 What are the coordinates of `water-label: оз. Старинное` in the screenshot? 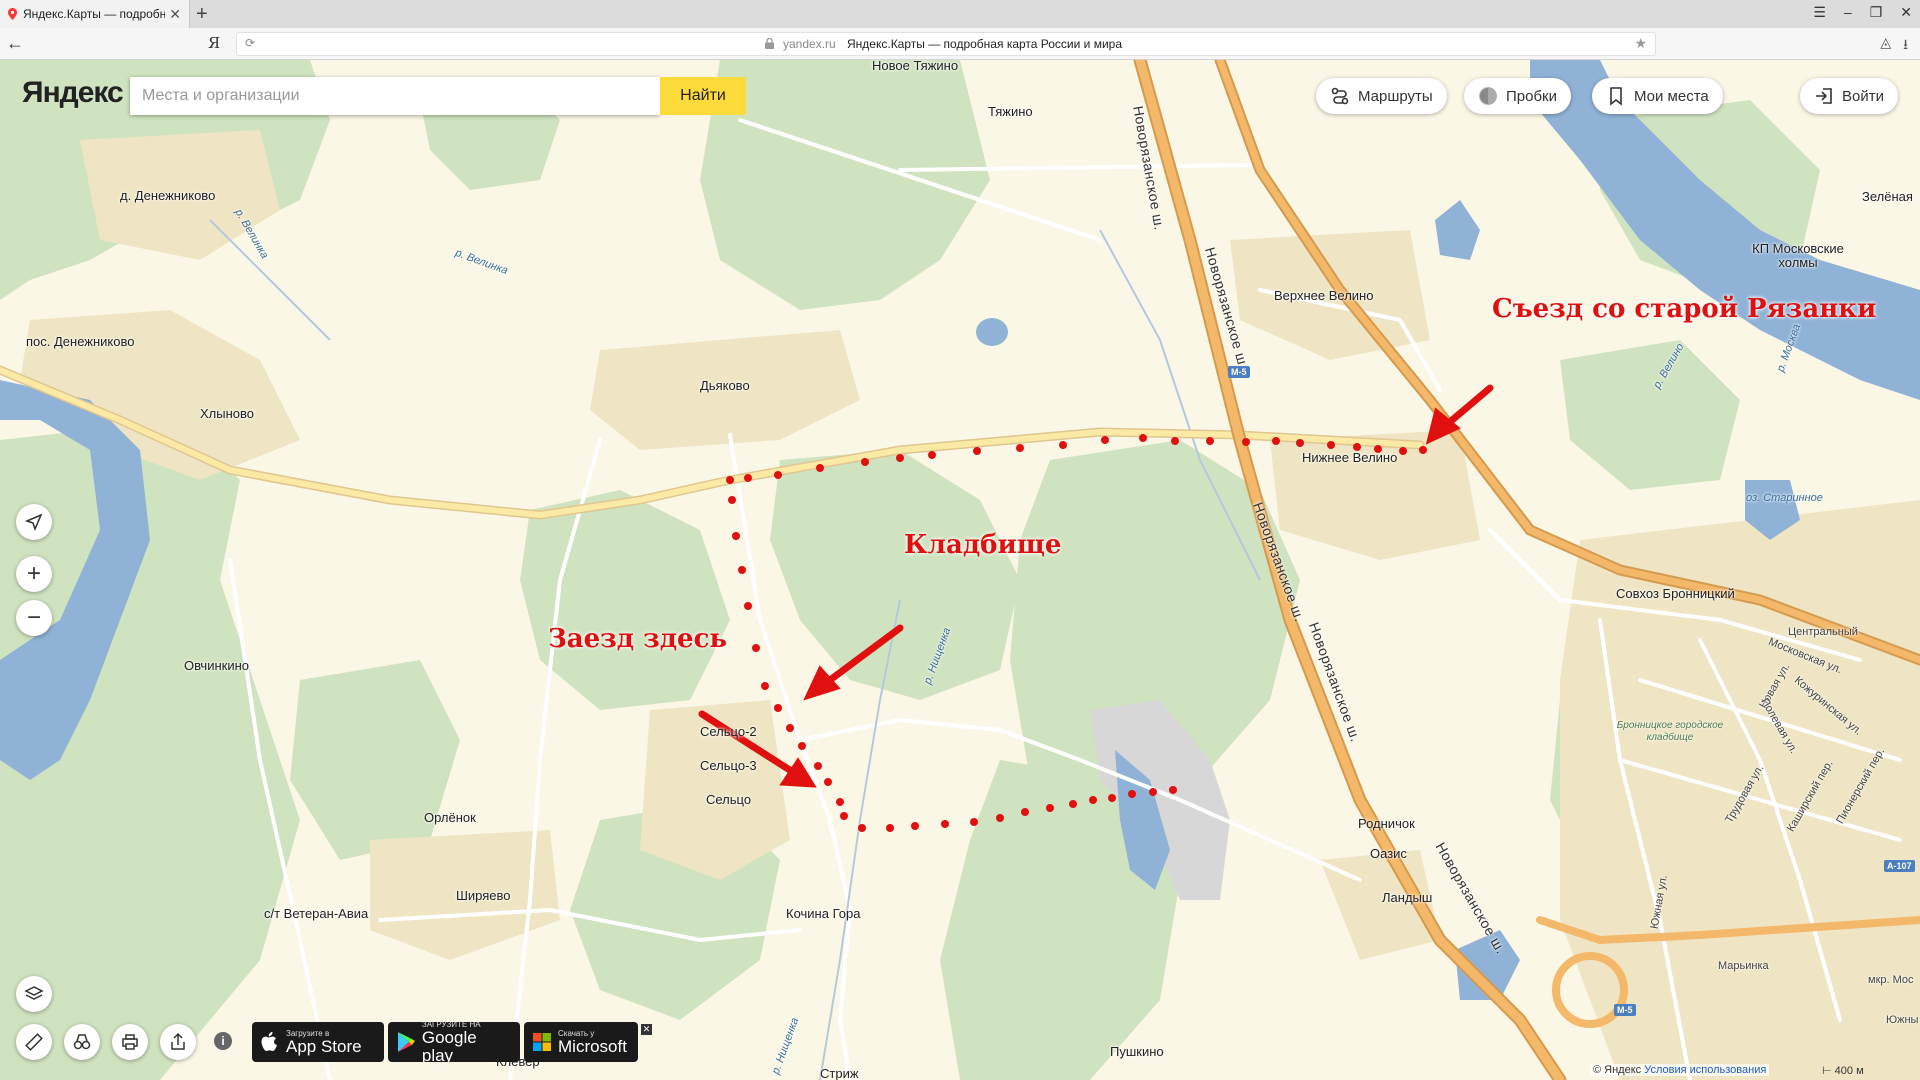 It's located at (1784, 498).